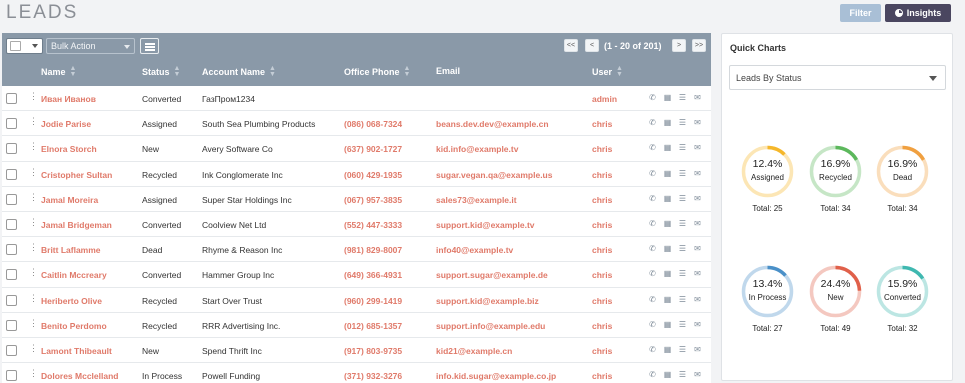  I want to click on email-link: support.info@example.edu, so click(490, 326).